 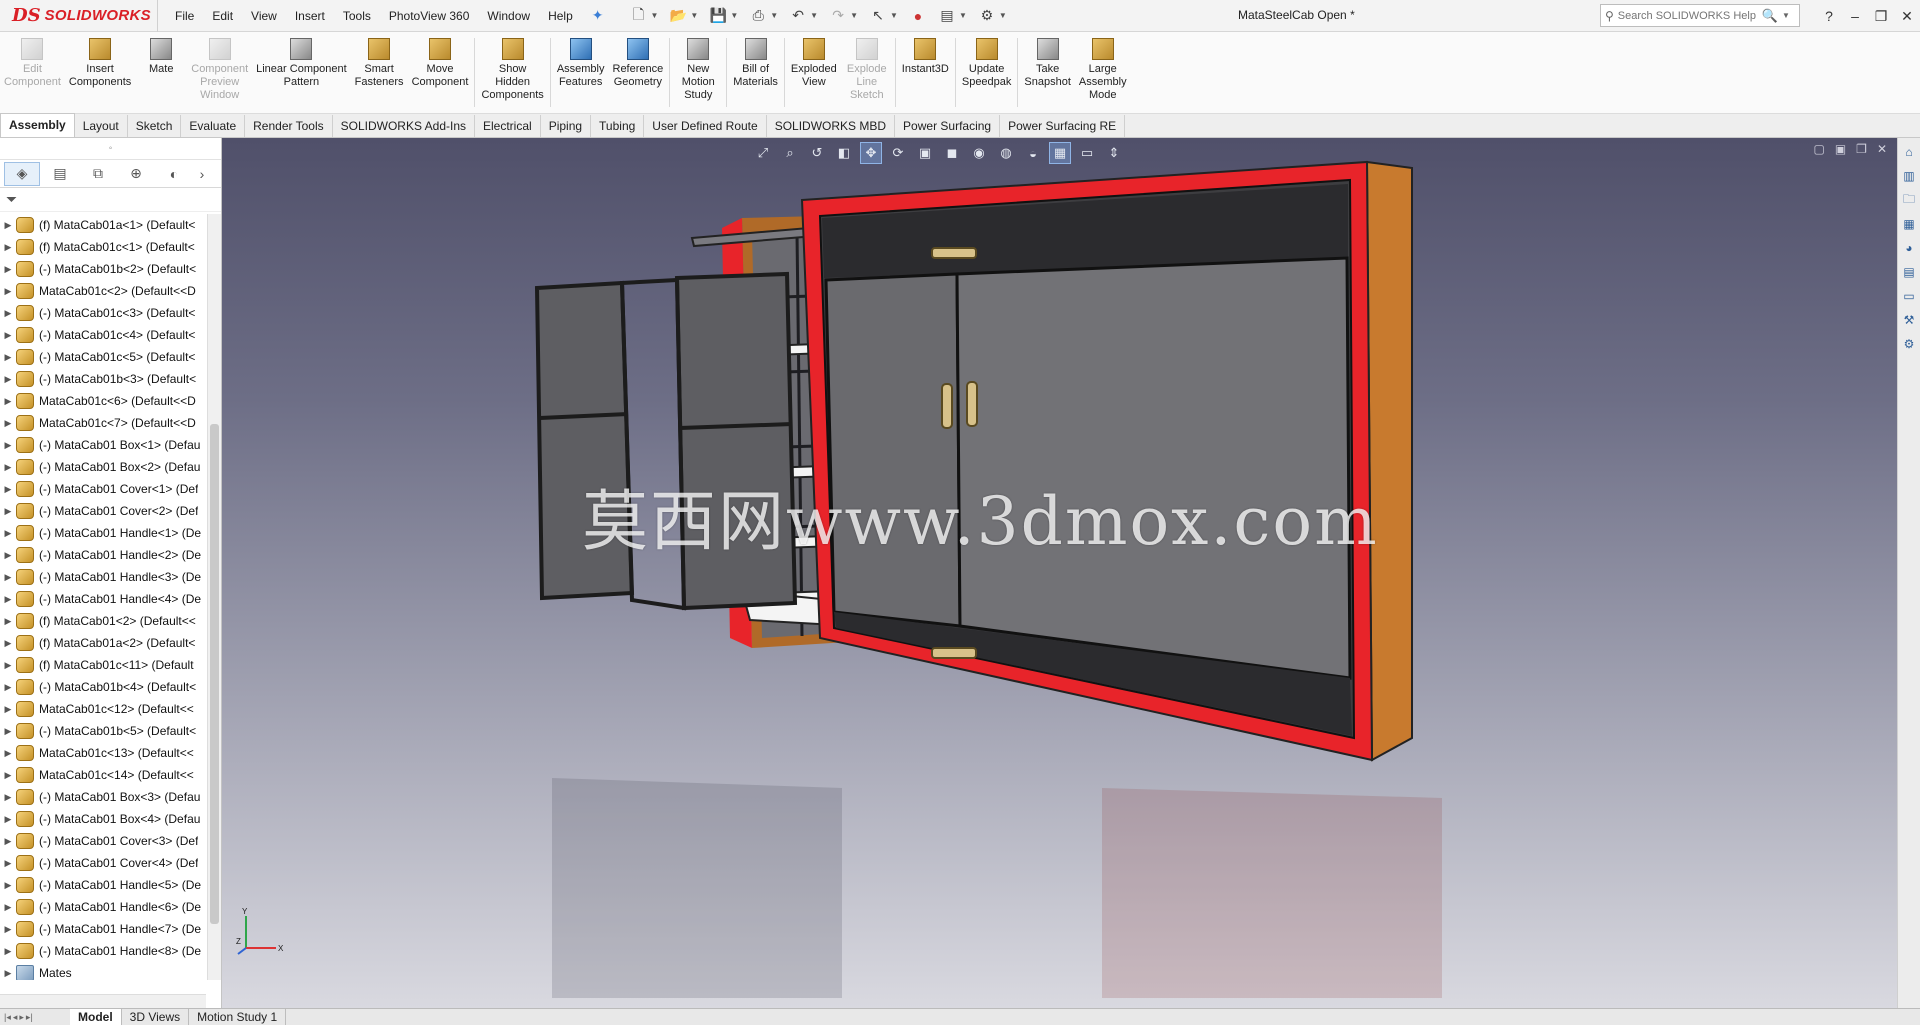 I want to click on view-orientation-icon: ▣, so click(x=925, y=153).